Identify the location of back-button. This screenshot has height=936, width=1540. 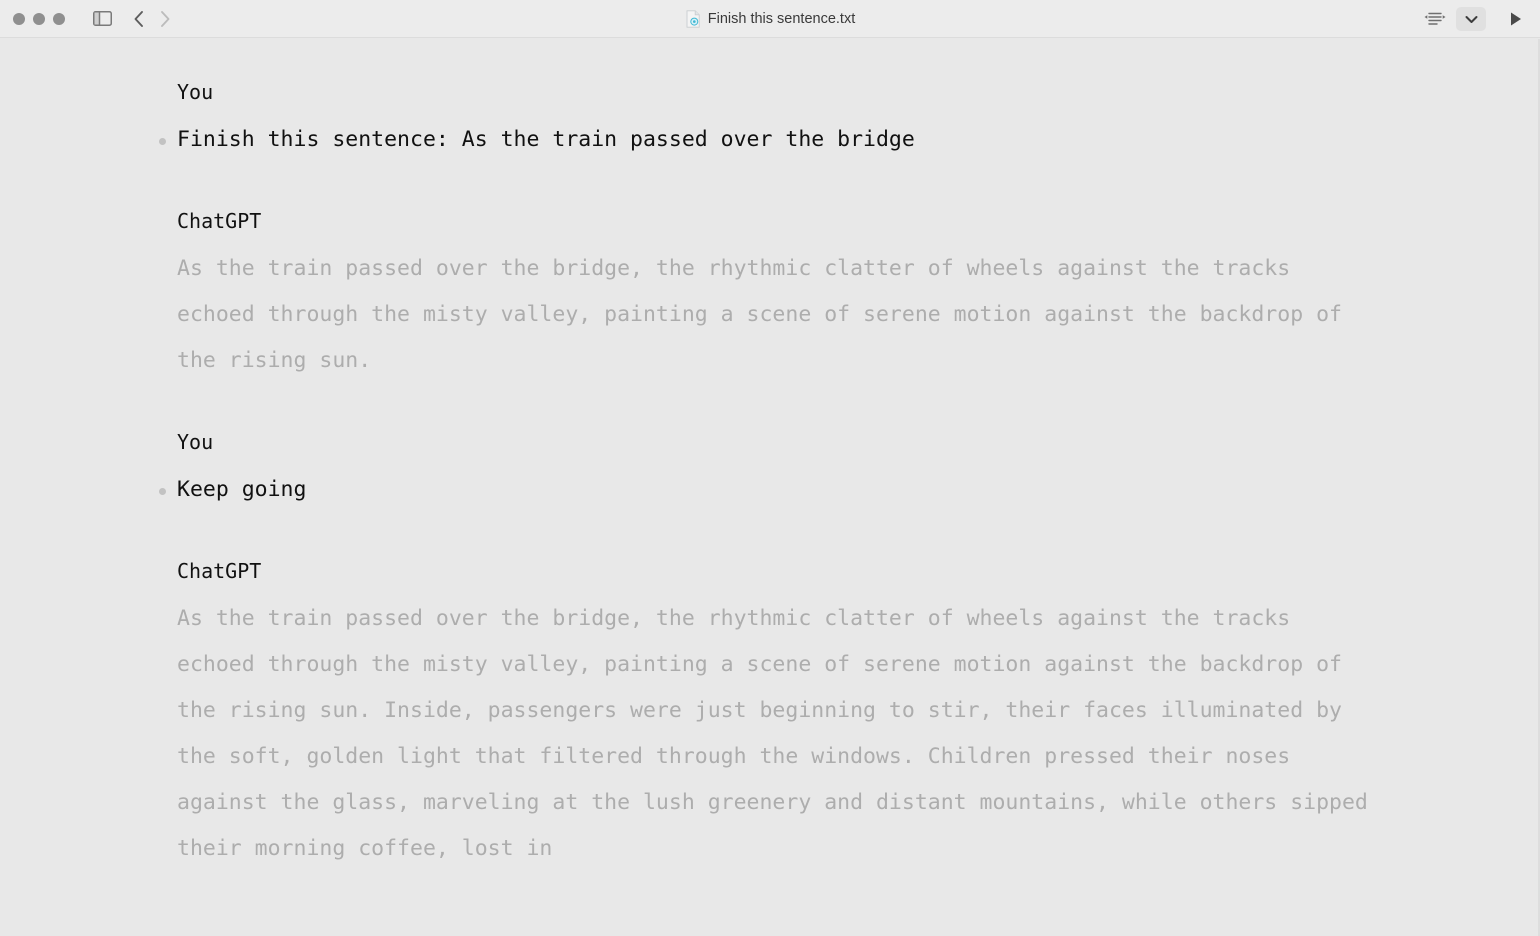
(139, 19).